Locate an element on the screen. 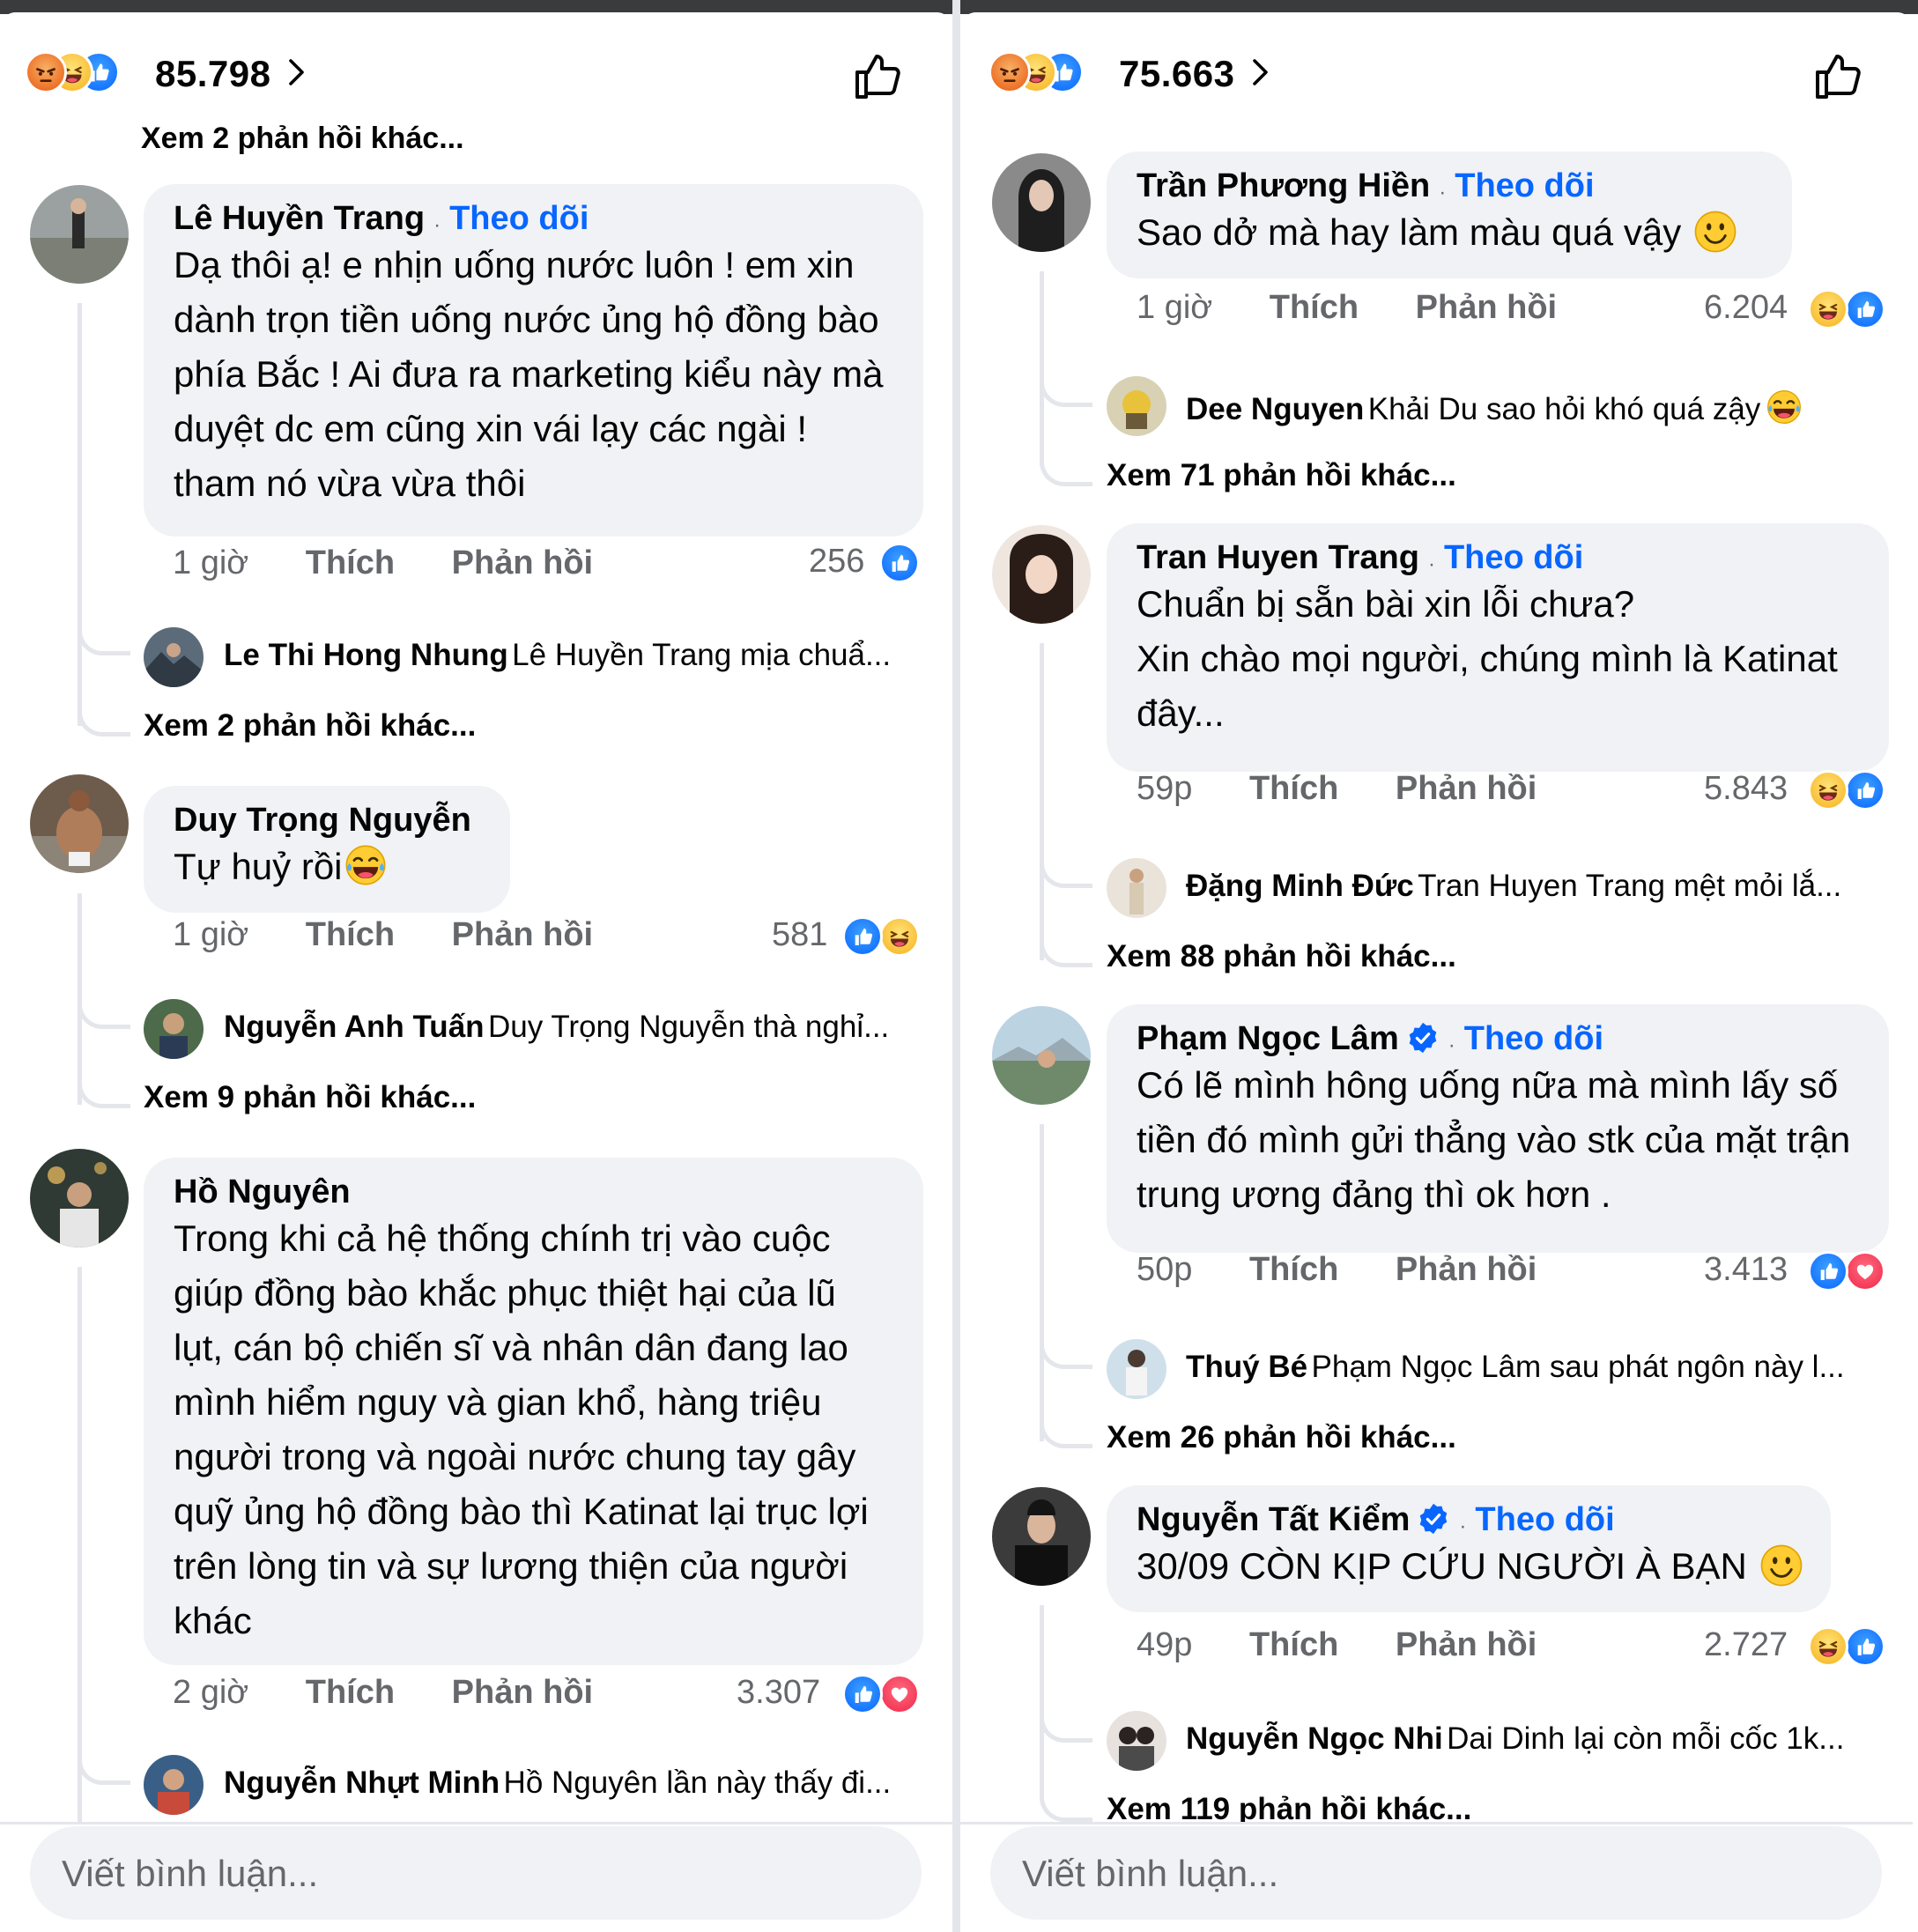 Image resolution: width=1918 pixels, height=1932 pixels. reply-author: Le Thi Hong Nhung is located at coordinates (366, 655).